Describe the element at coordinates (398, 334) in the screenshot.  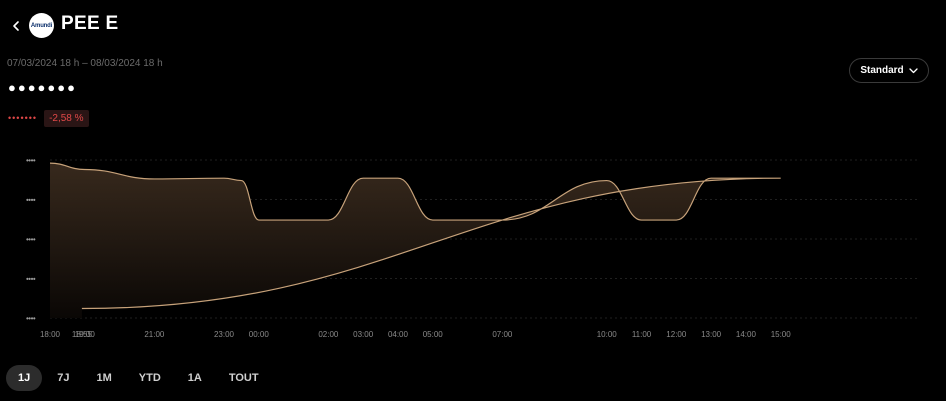
I see `x-tick-label: 04:00` at that location.